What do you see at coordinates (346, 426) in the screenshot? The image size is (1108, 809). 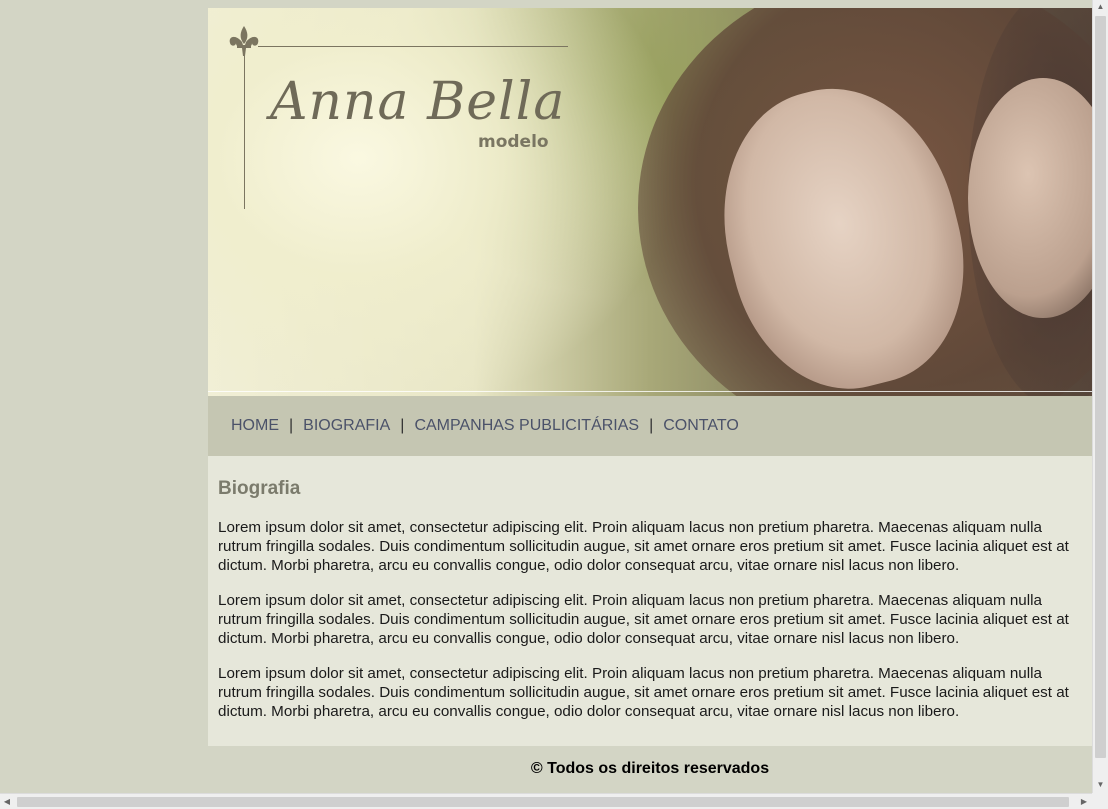 I see `nav-biografia: BIOGRAFIA` at bounding box center [346, 426].